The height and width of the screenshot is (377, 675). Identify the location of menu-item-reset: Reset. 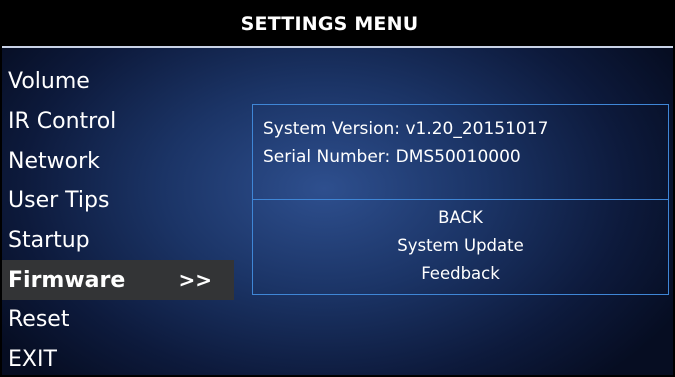
(118, 320).